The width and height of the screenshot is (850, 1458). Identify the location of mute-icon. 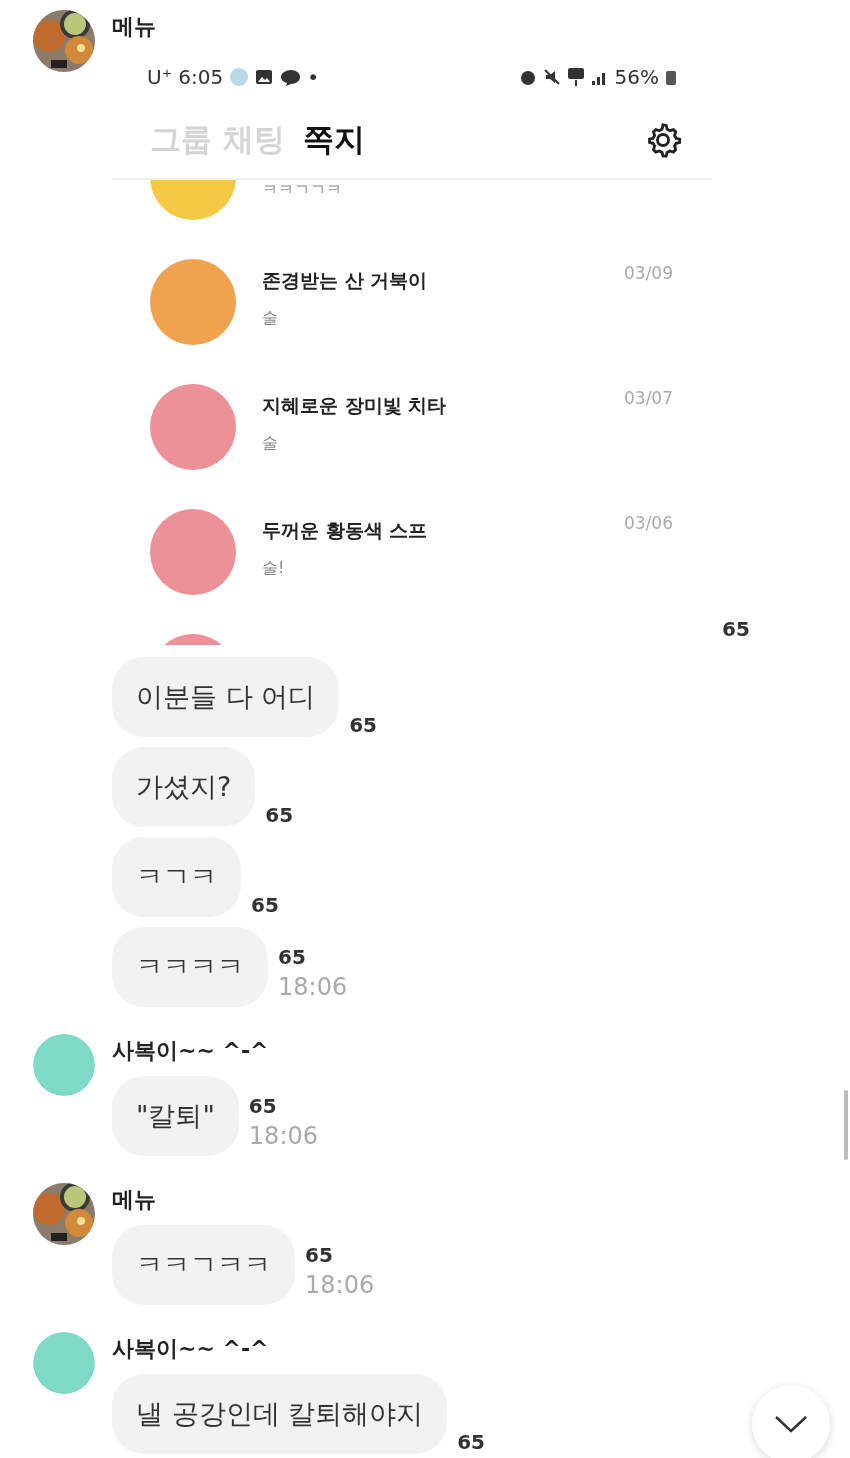
(551, 77).